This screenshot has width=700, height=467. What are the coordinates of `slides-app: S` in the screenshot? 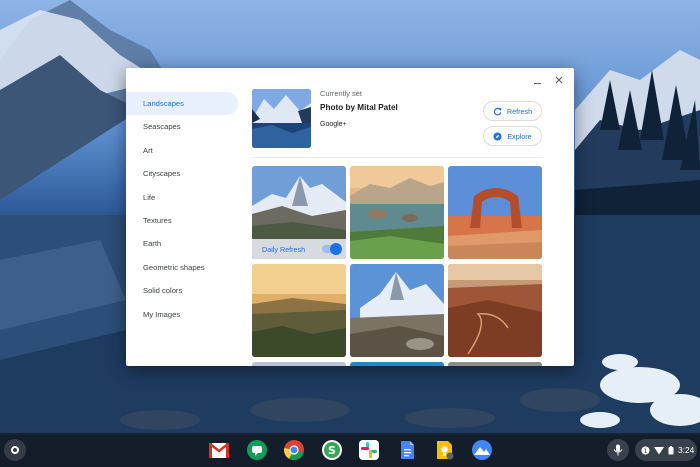 It's located at (332, 450).